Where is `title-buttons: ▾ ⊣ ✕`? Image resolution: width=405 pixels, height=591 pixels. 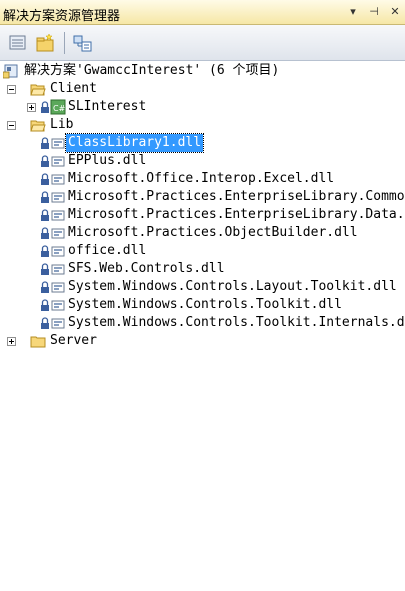
title-buttons: ▾ ⊣ ✕ is located at coordinates (374, 11).